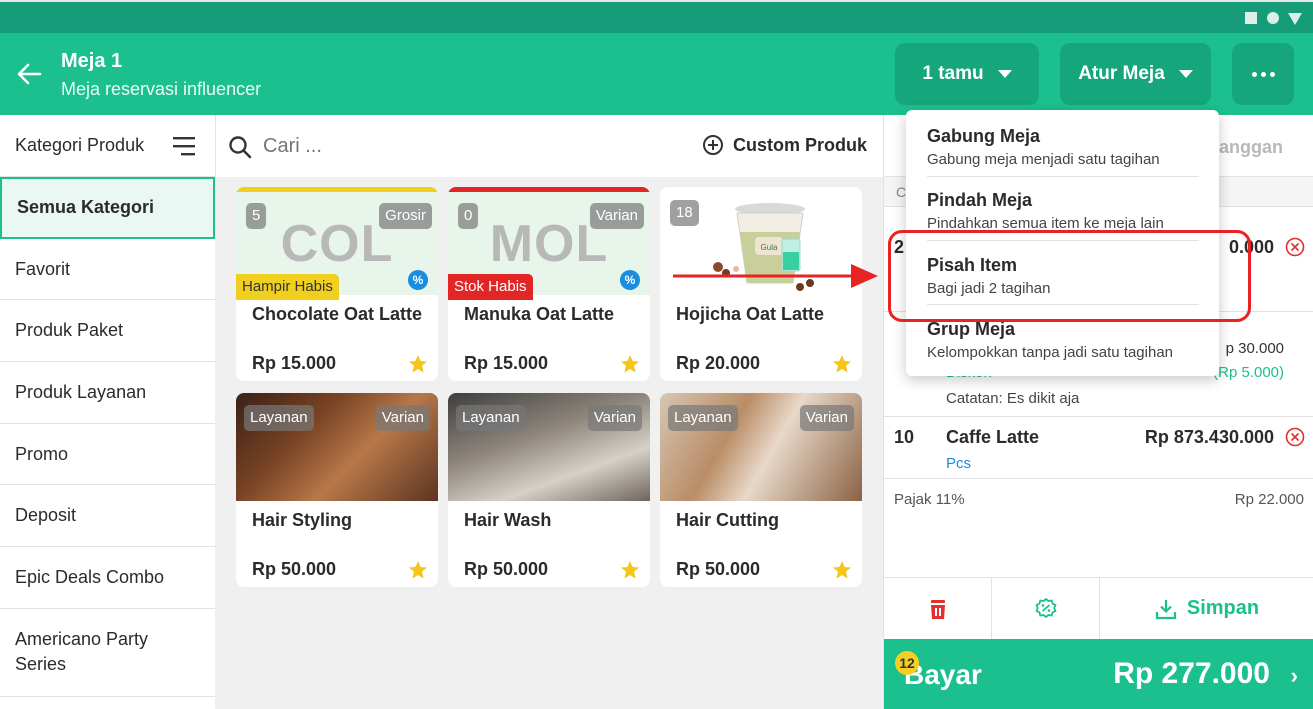 Image resolution: width=1313 pixels, height=709 pixels. What do you see at coordinates (971, 329) in the screenshot?
I see `menu-item-title: Grup Meja` at bounding box center [971, 329].